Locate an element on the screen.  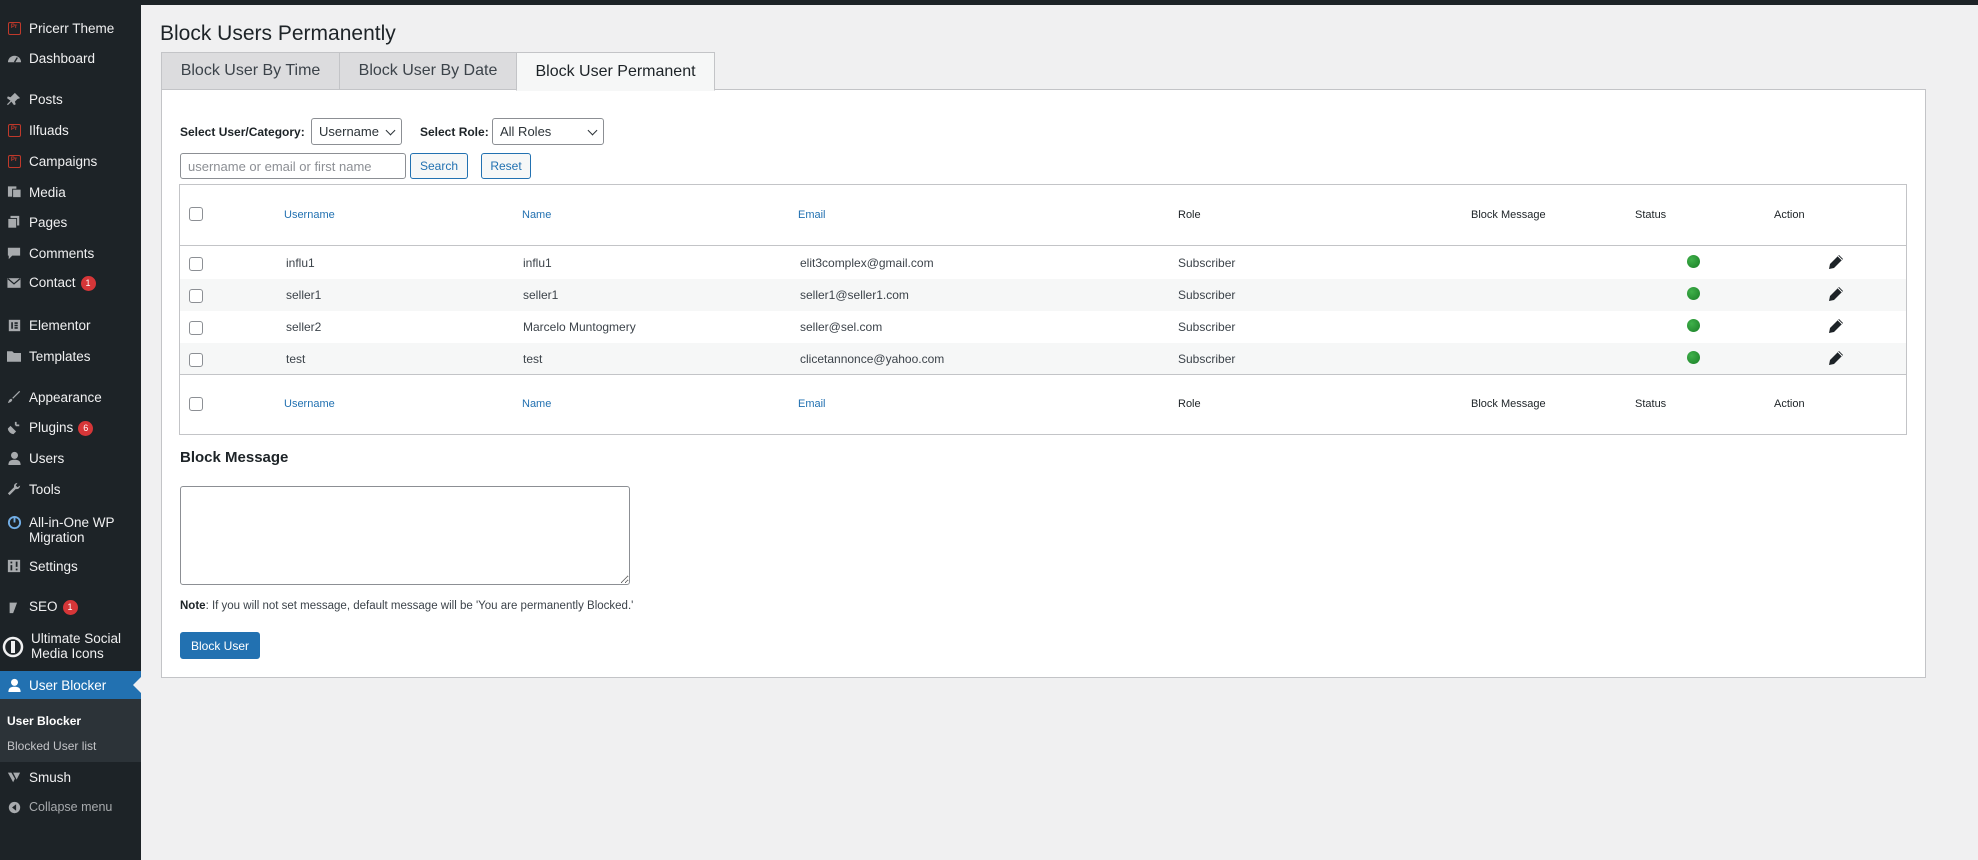
sidebar-item-settings: Settings is located at coordinates (70, 566).